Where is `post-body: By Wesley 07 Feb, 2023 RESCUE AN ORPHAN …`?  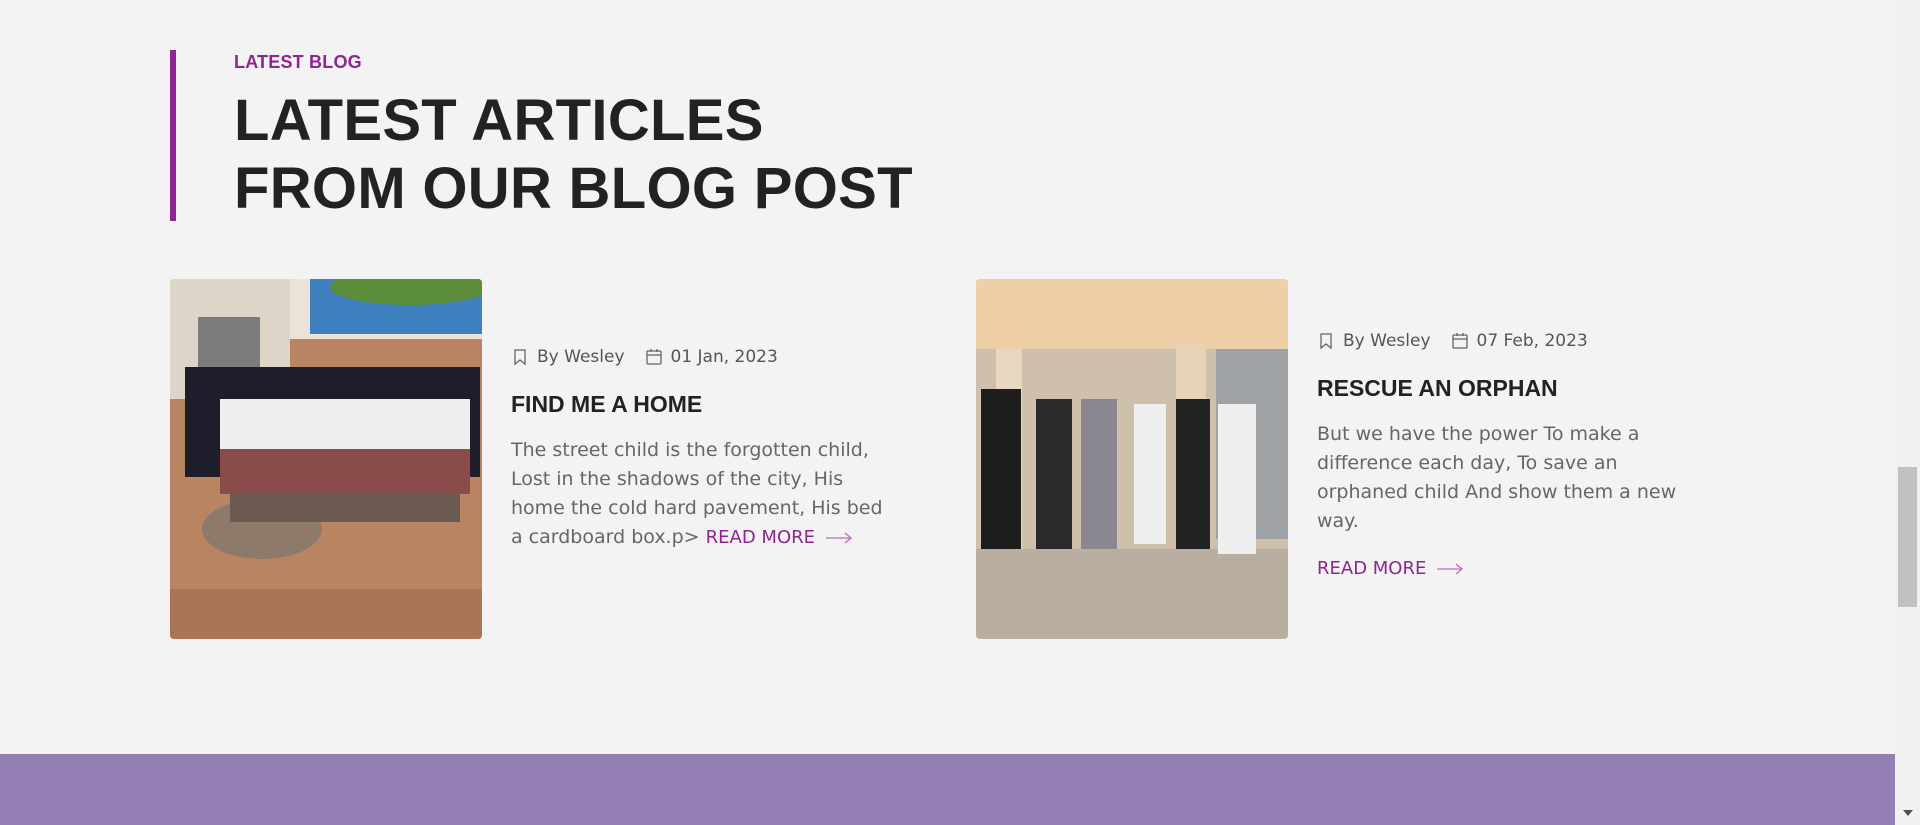
post-body: By Wesley 07 Feb, 2023 RESCUE AN ORPHAN … is located at coordinates (1507, 455).